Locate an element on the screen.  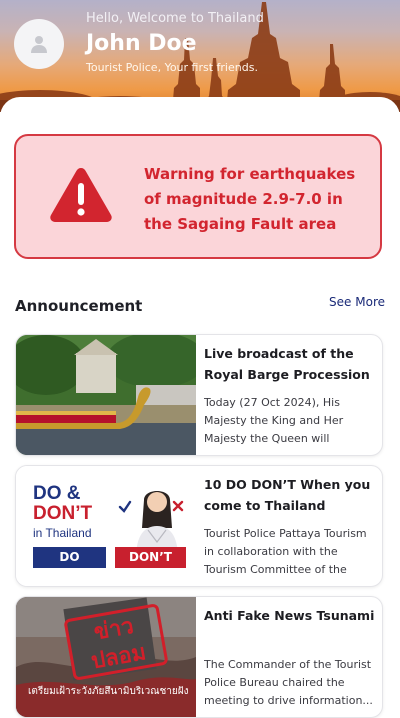
warning-triangle-icon is located at coordinates (81, 195).